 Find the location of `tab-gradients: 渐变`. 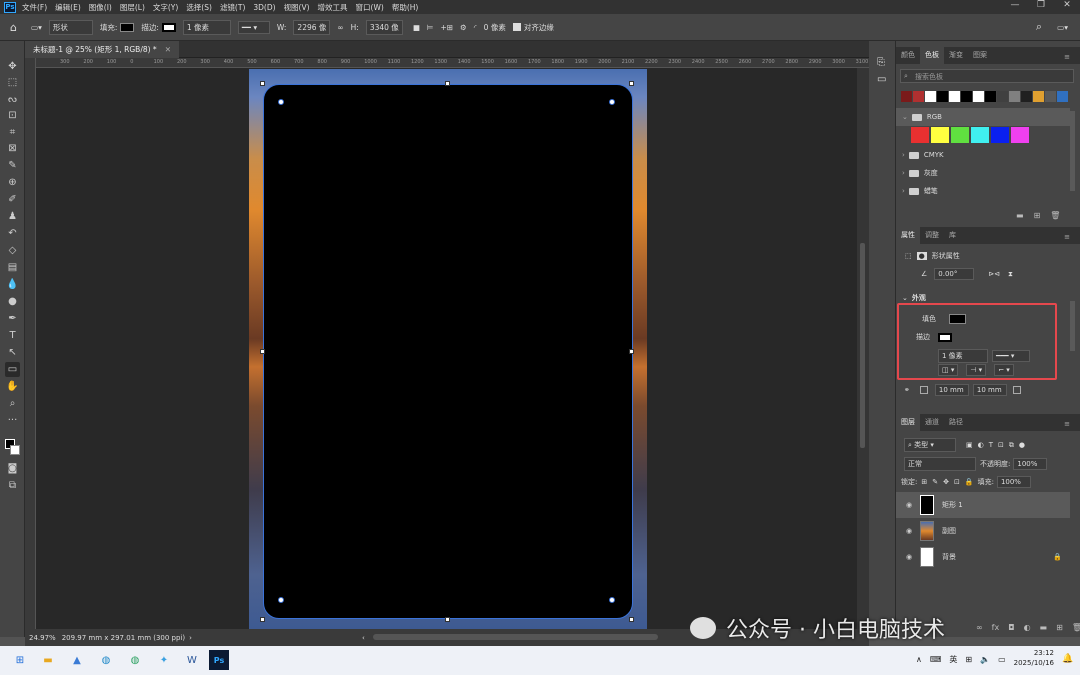

tab-gradients: 渐变 is located at coordinates (956, 55).